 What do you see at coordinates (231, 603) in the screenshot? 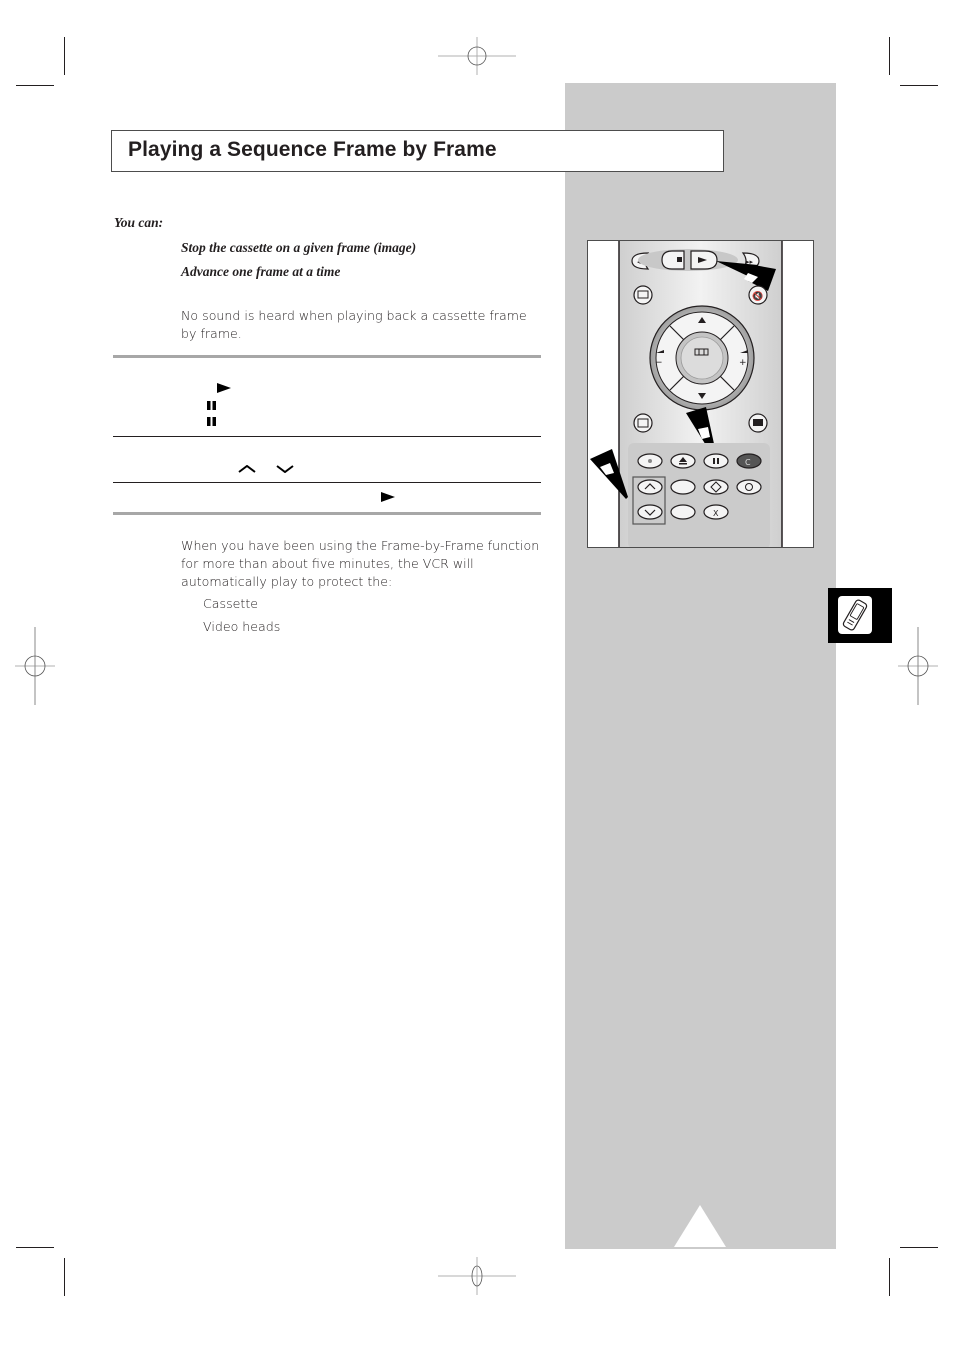
I see `protected-item: Cassette` at bounding box center [231, 603].